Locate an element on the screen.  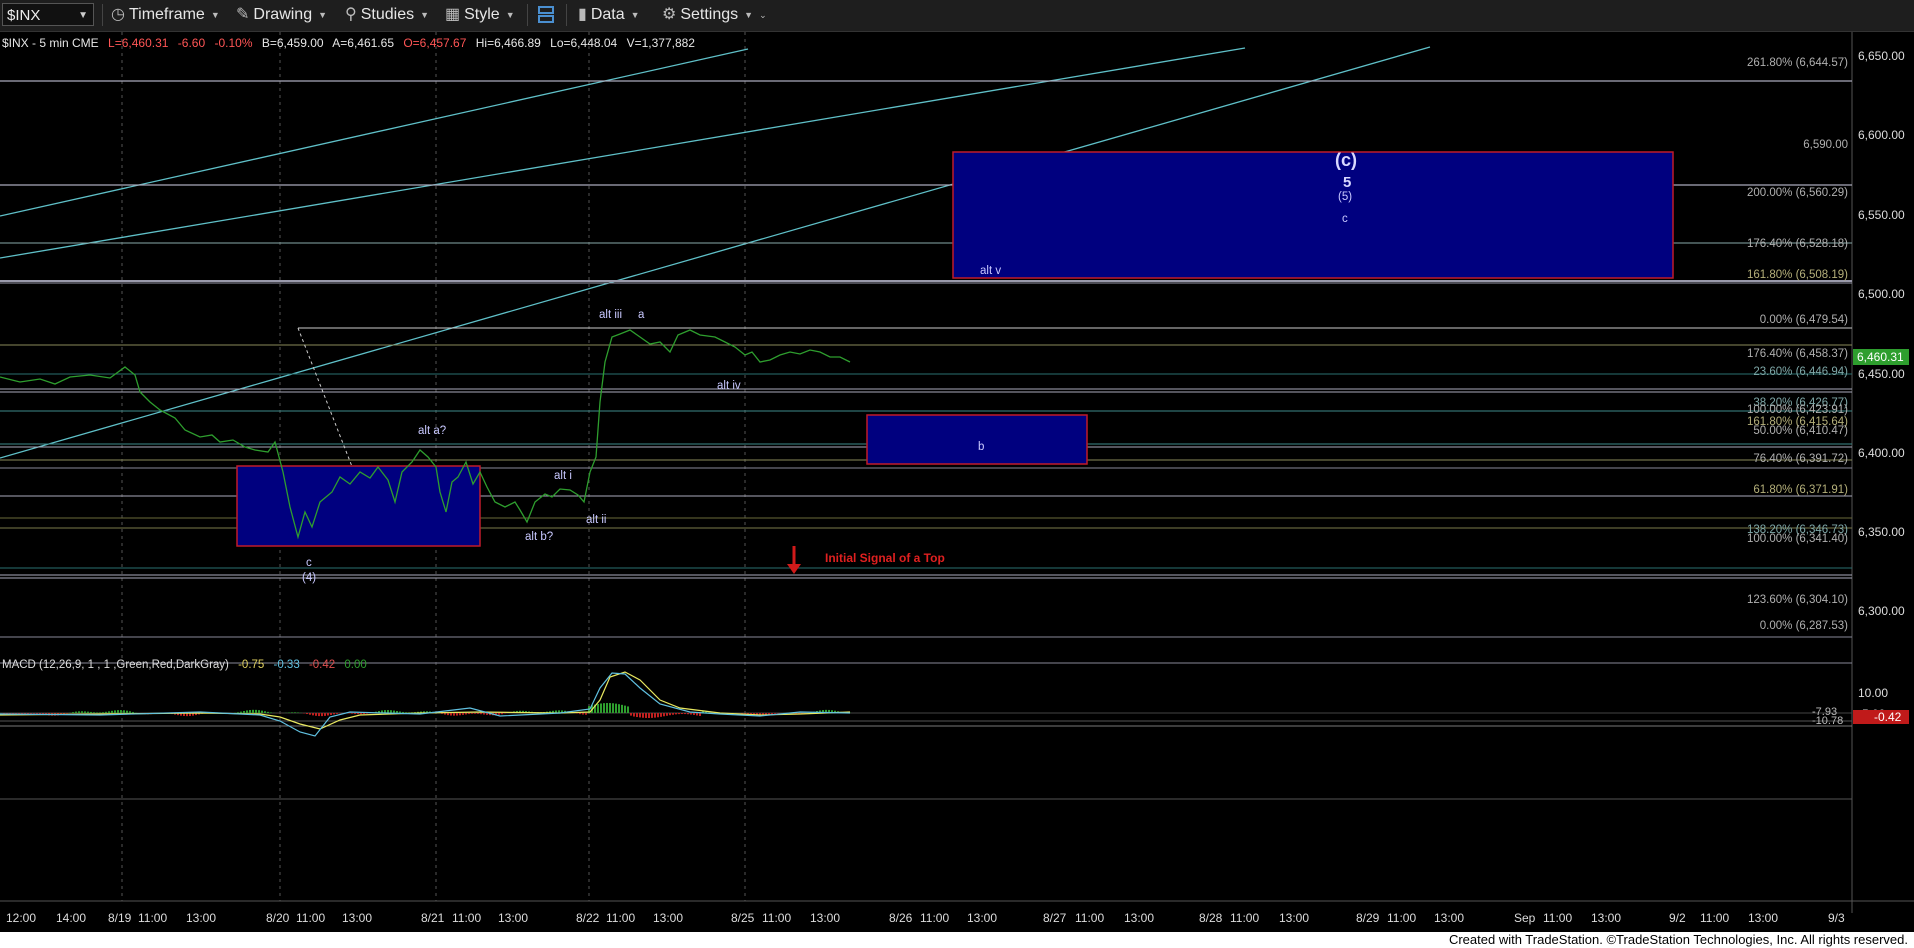
bar-chart-icon: ▮ is located at coordinates (582, 15).